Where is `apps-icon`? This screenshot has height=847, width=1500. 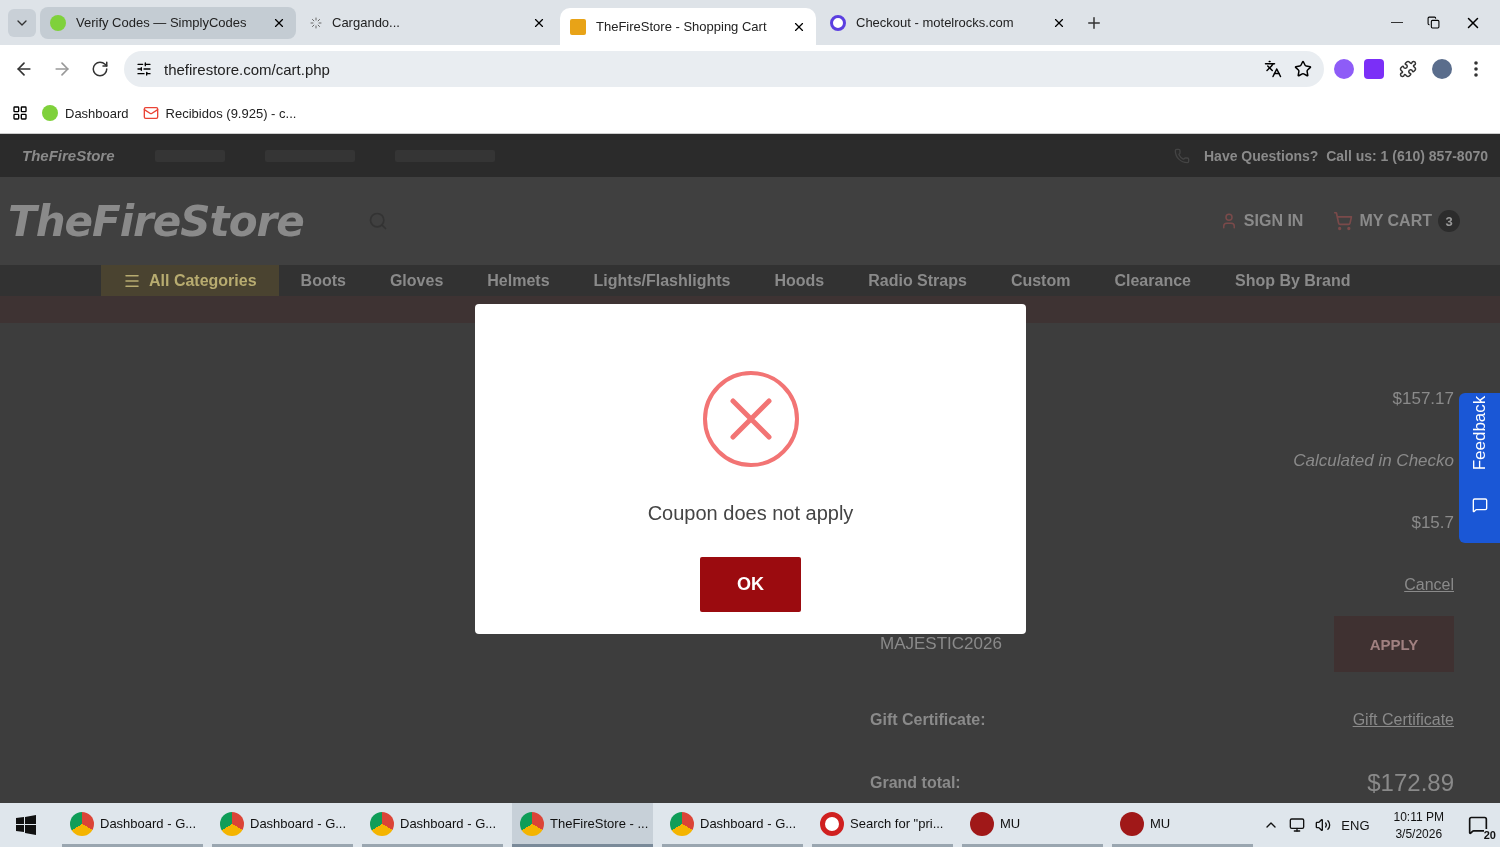
apps-icon is located at coordinates (20, 113).